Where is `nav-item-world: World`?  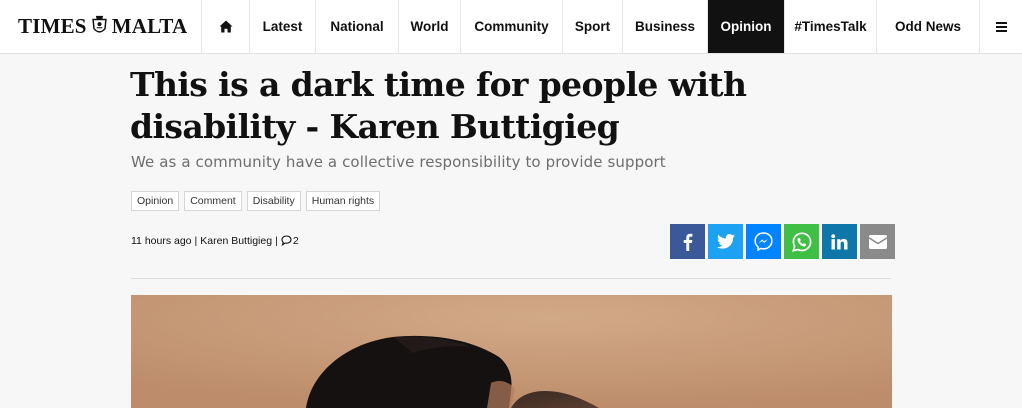 nav-item-world: World is located at coordinates (430, 26).